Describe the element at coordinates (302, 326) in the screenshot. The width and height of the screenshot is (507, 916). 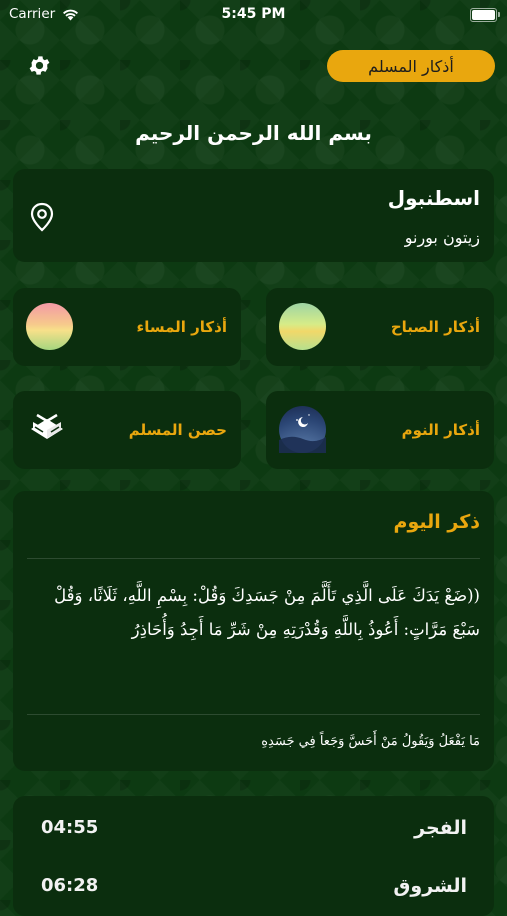
I see `sunrise-icon` at that location.